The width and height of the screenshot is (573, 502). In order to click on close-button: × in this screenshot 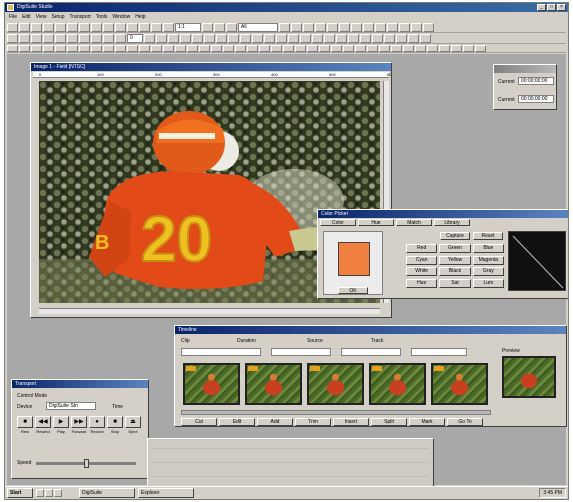, I will do `click(561, 7)`.